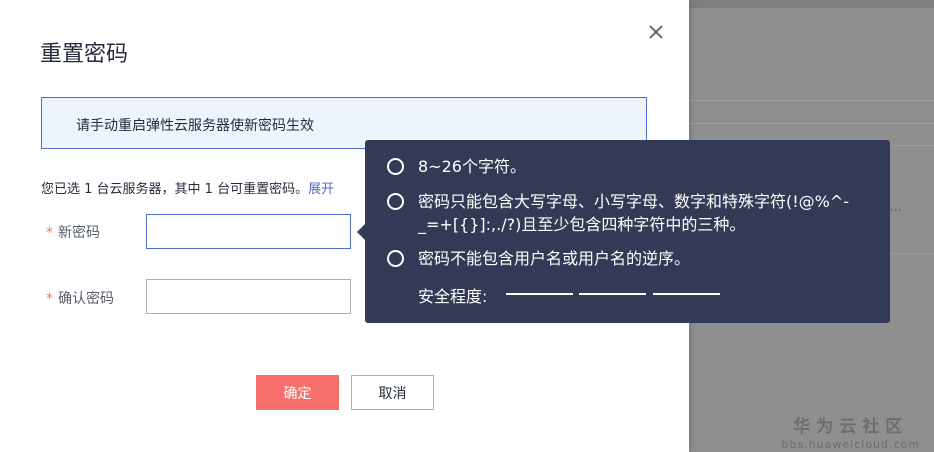  What do you see at coordinates (472, 166) in the screenshot?
I see `rule-text: 8~26个字符。` at bounding box center [472, 166].